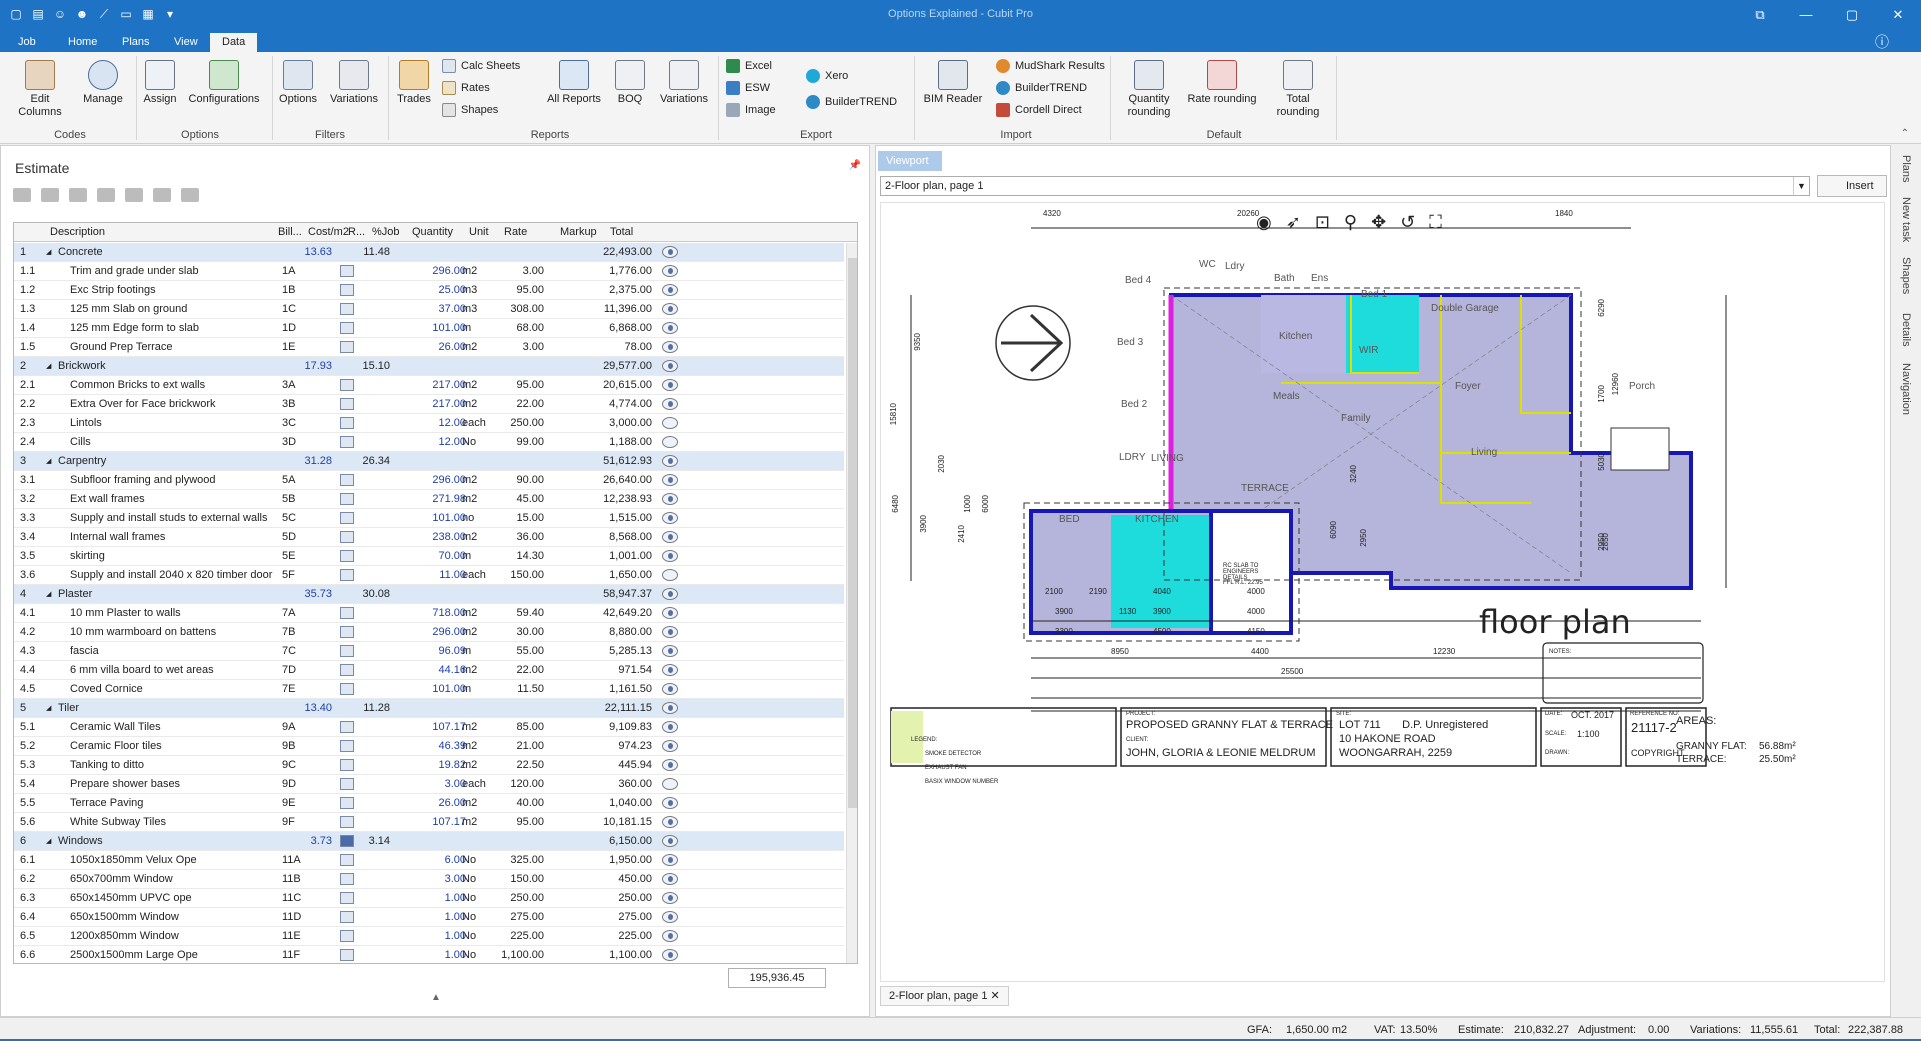 The width and height of the screenshot is (1921, 1041). What do you see at coordinates (429, 594) in the screenshot?
I see `group-row: 4 ◢ Plaster 35.73 30.08 58,947.37` at bounding box center [429, 594].